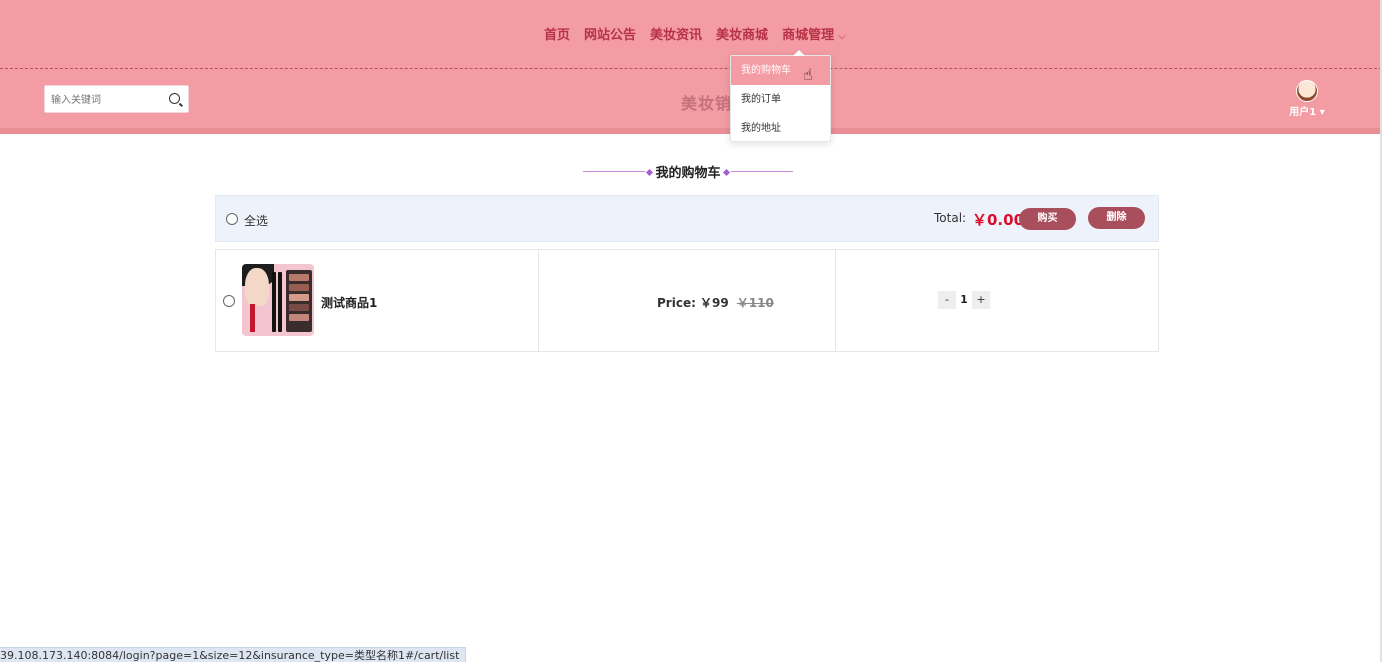 The image size is (1382, 663). What do you see at coordinates (278, 300) in the screenshot?
I see `product-thumbnail` at bounding box center [278, 300].